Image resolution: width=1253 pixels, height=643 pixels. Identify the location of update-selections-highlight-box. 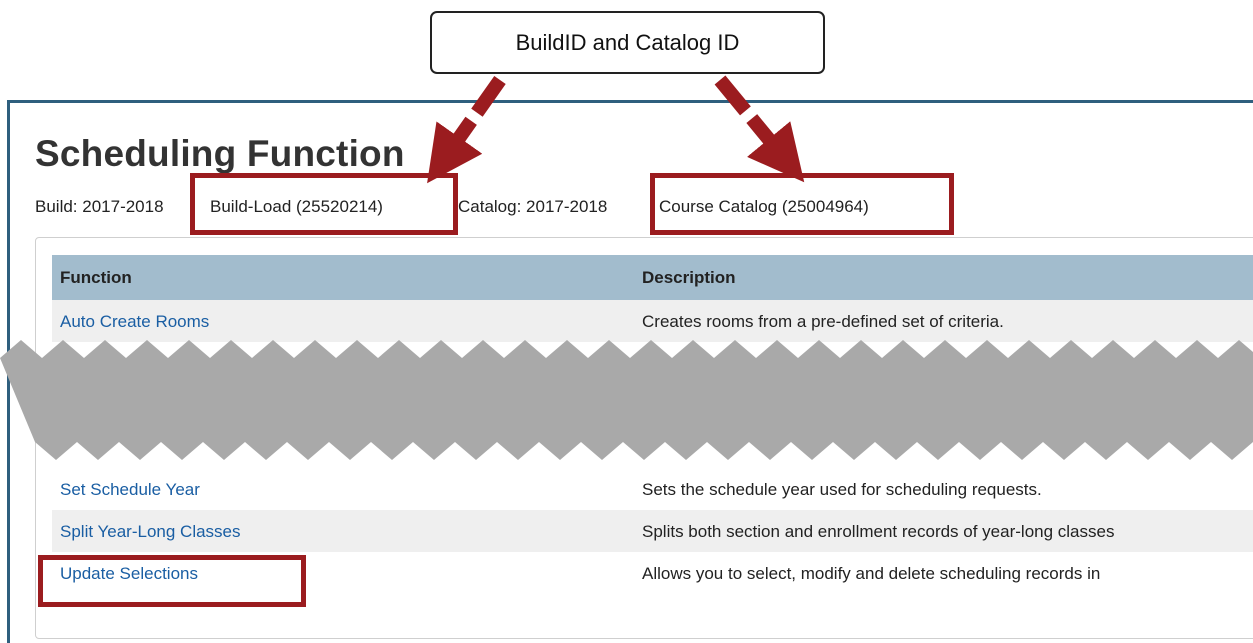
(172, 581).